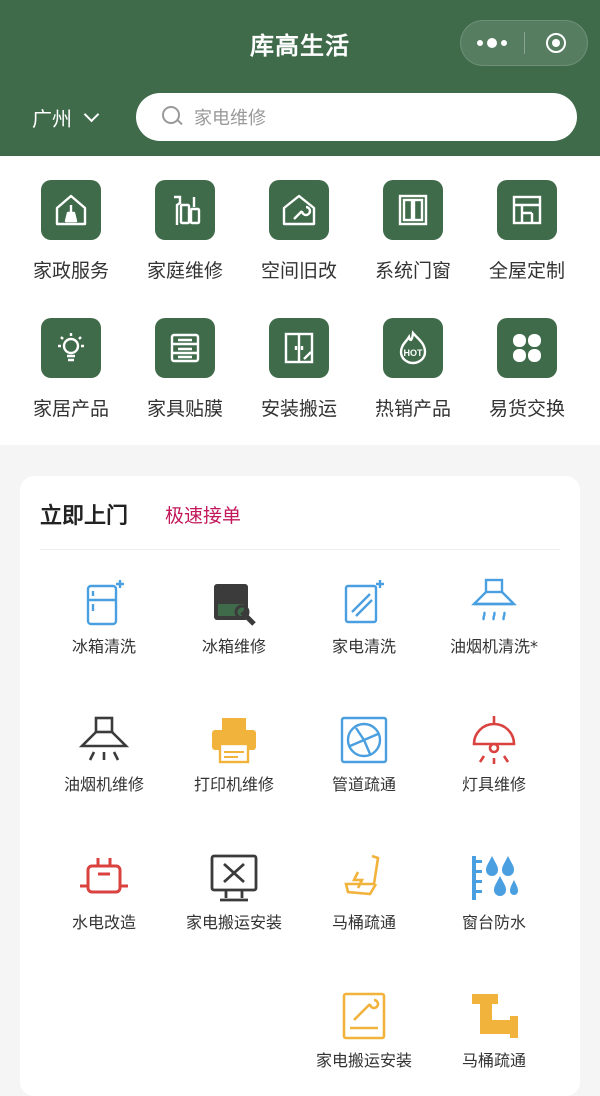 The image size is (600, 1096). I want to click on drawer-cabinet-icon, so click(185, 348).